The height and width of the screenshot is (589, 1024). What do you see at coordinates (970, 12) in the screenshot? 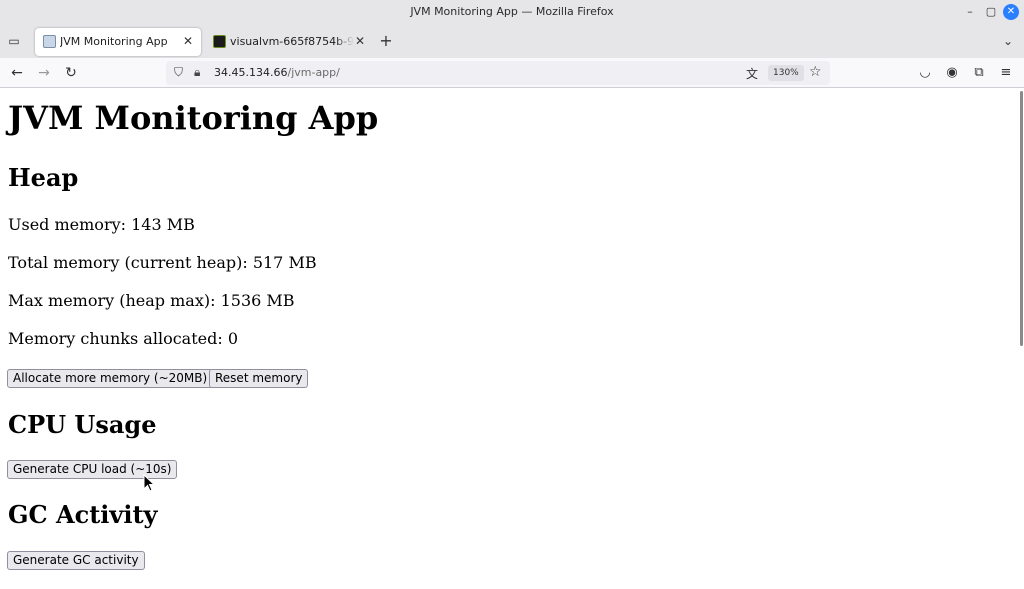
I see `minimize-icon: –` at bounding box center [970, 12].